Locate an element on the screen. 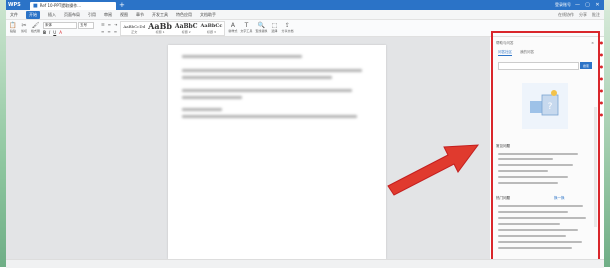  comment-link: 批注 is located at coordinates (596, 15).